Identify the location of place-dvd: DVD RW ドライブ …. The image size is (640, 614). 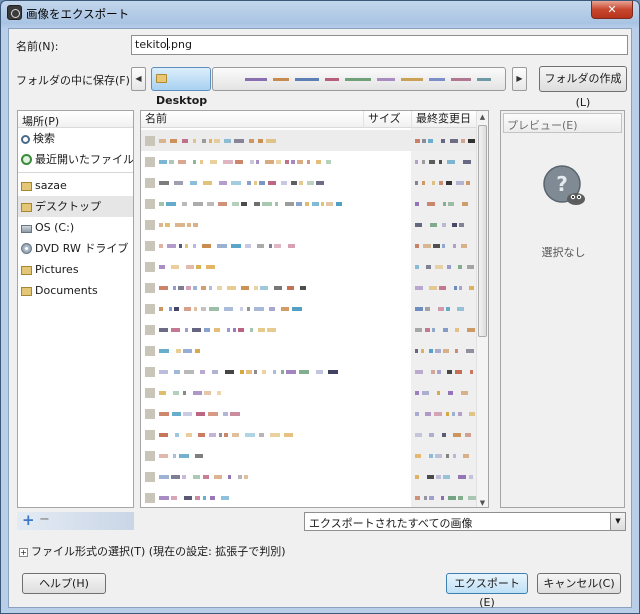
(75, 248).